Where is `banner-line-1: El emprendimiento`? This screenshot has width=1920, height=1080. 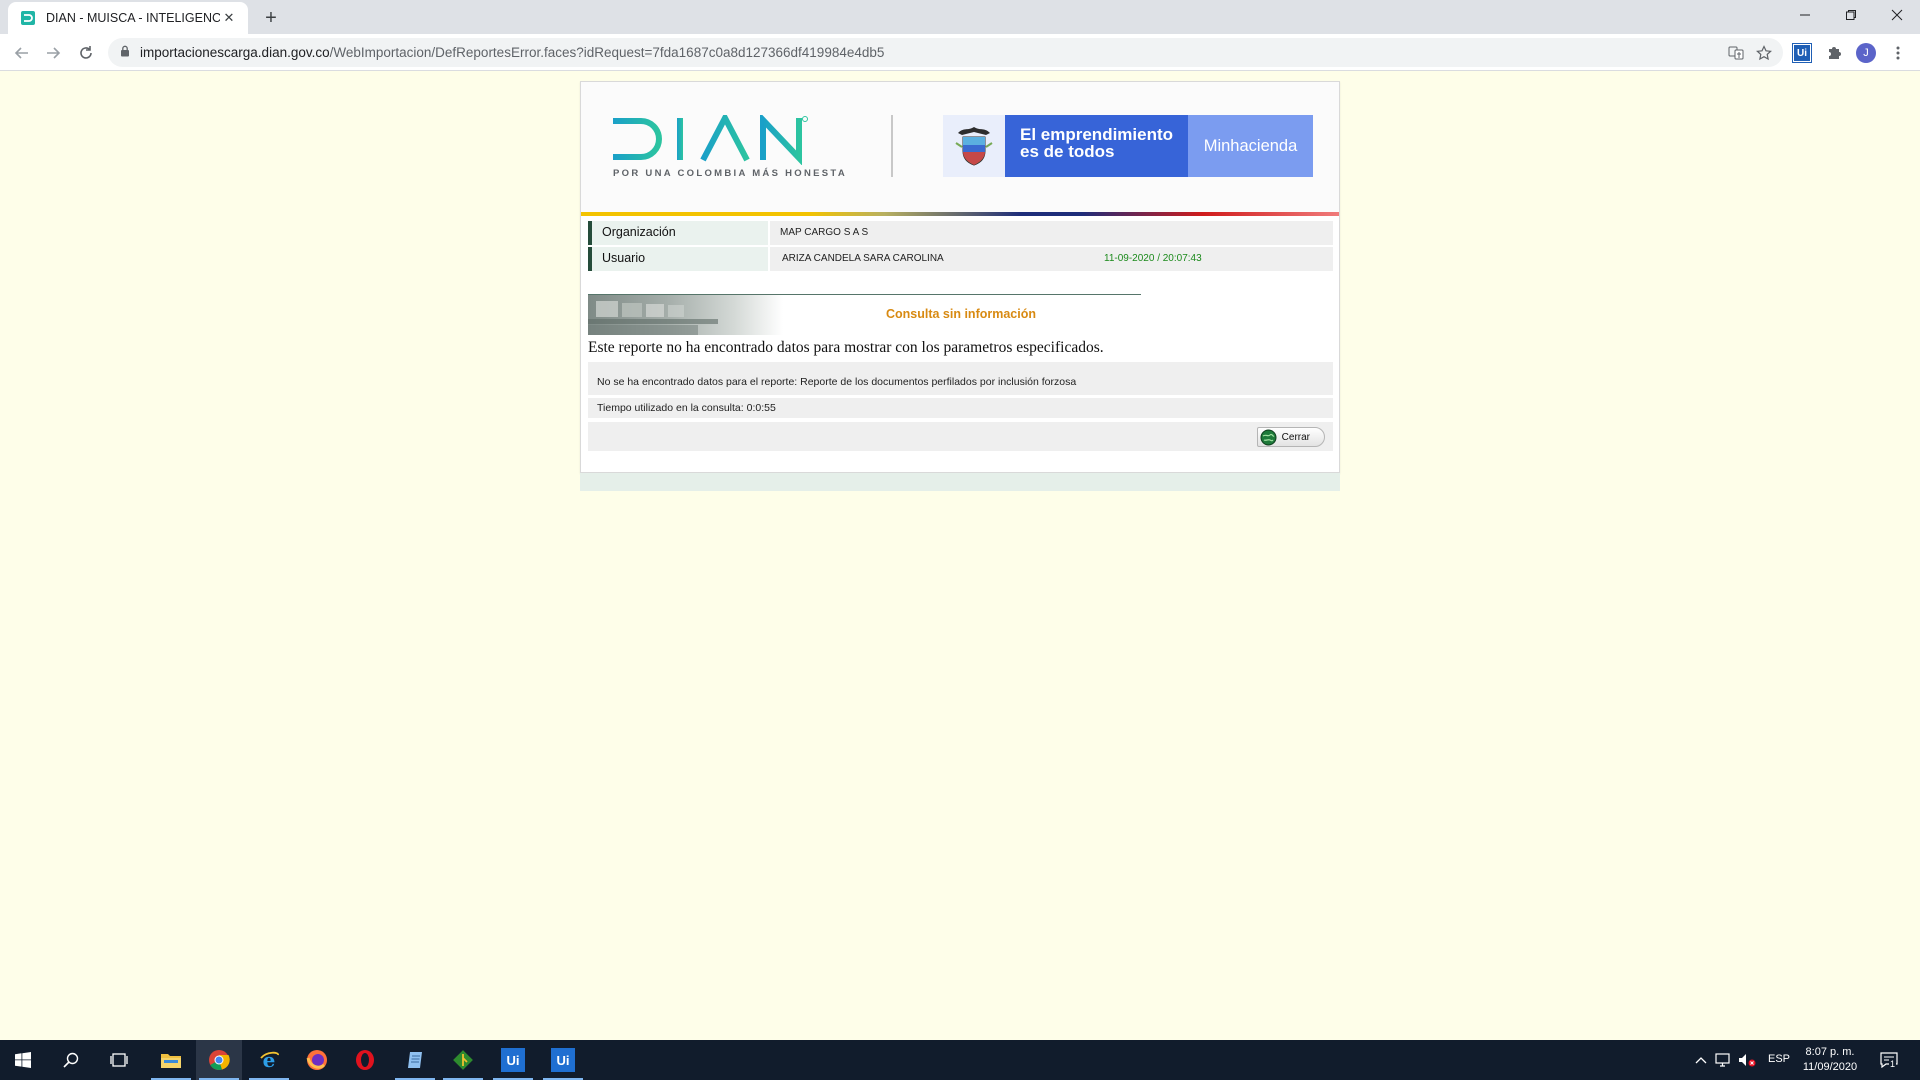 banner-line-1: El emprendimiento is located at coordinates (1097, 134).